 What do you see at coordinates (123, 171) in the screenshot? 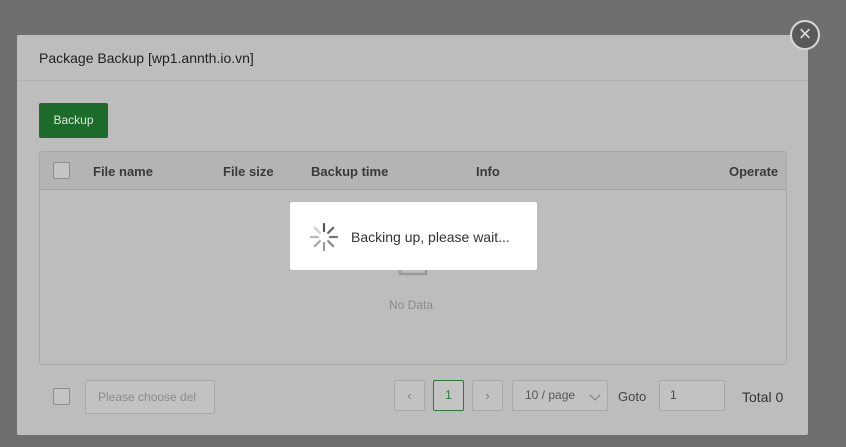
I see `column-file-name: File name` at bounding box center [123, 171].